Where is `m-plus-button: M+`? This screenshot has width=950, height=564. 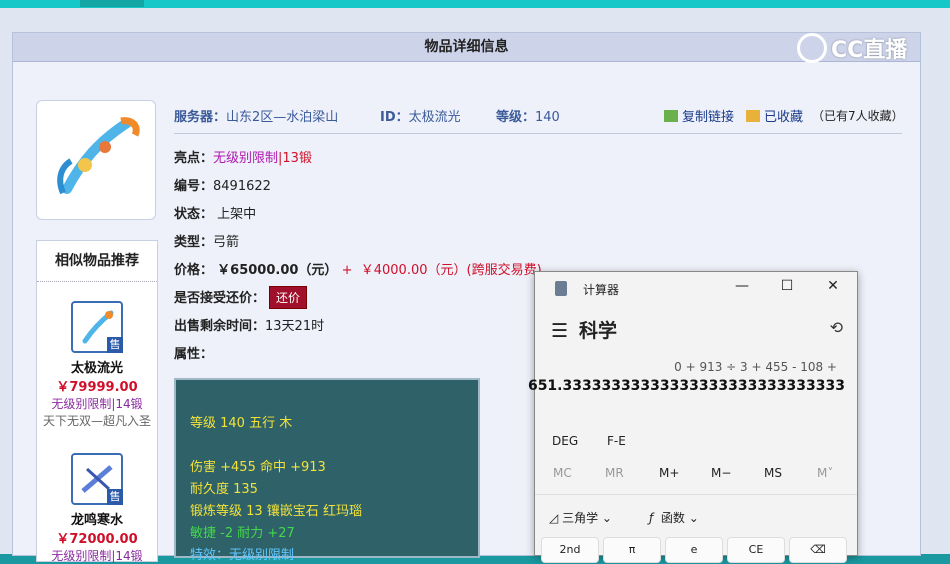
m-plus-button: M+ is located at coordinates (669, 473).